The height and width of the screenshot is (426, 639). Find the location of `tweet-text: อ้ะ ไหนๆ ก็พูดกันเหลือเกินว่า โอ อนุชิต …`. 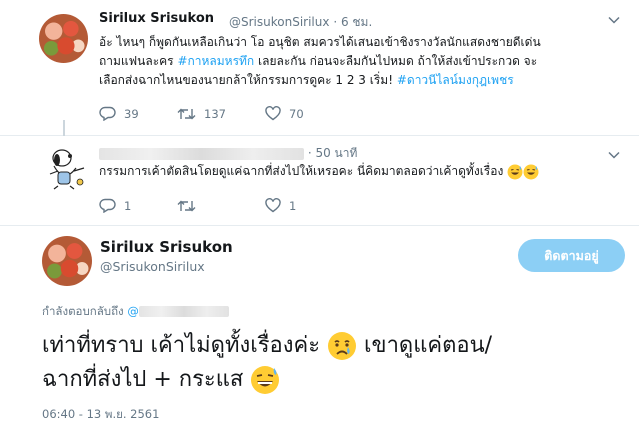

tweet-text: อ้ะ ไหนๆ ก็พูดกันเหลือเกินว่า โอ อนุชิต … is located at coordinates (361, 61).